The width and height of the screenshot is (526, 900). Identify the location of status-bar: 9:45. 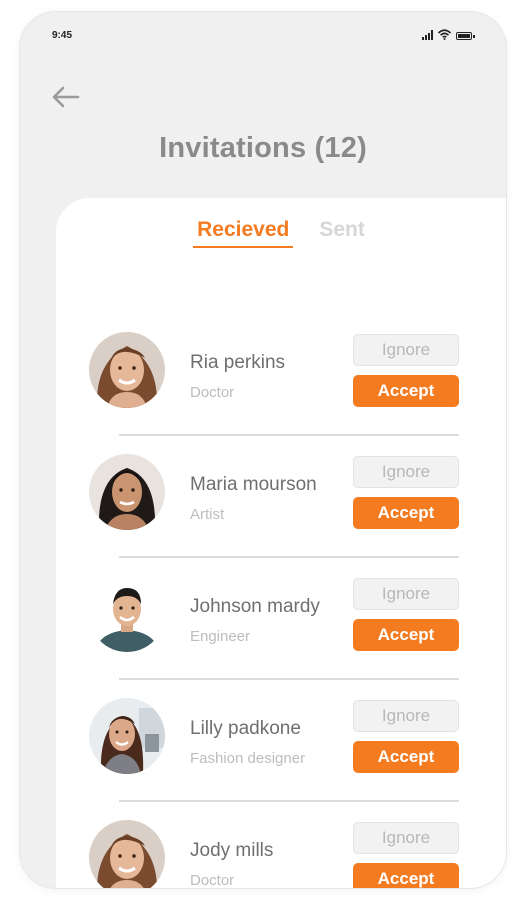
(263, 34).